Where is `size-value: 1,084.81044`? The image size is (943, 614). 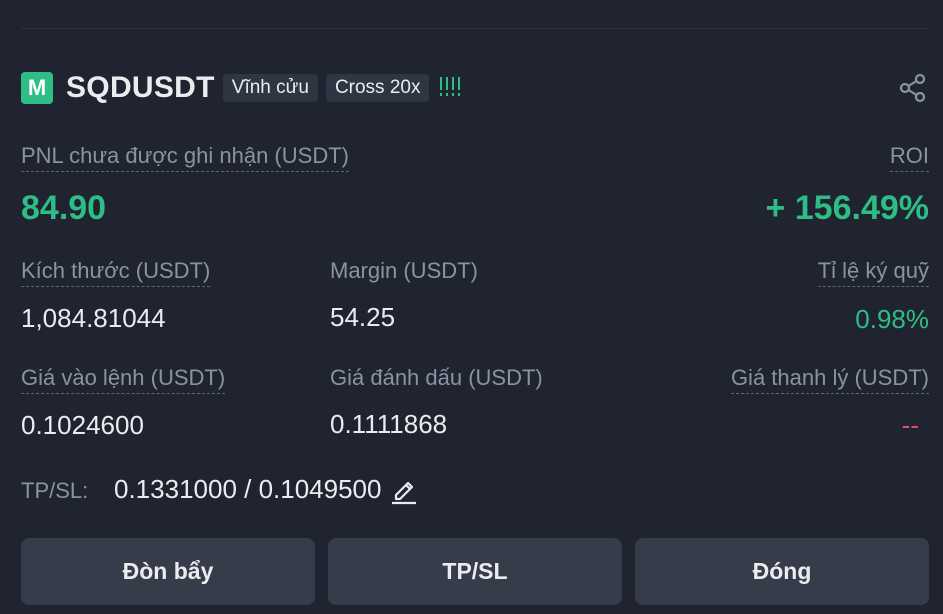
size-value: 1,084.81044 is located at coordinates (93, 318).